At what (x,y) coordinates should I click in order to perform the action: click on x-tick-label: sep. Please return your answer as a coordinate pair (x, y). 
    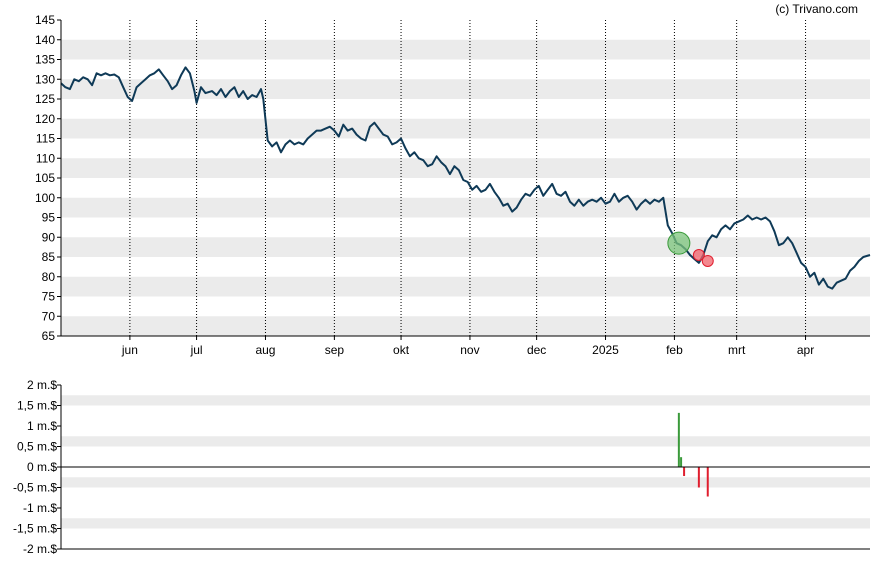
    Looking at the image, I should click on (335, 350).